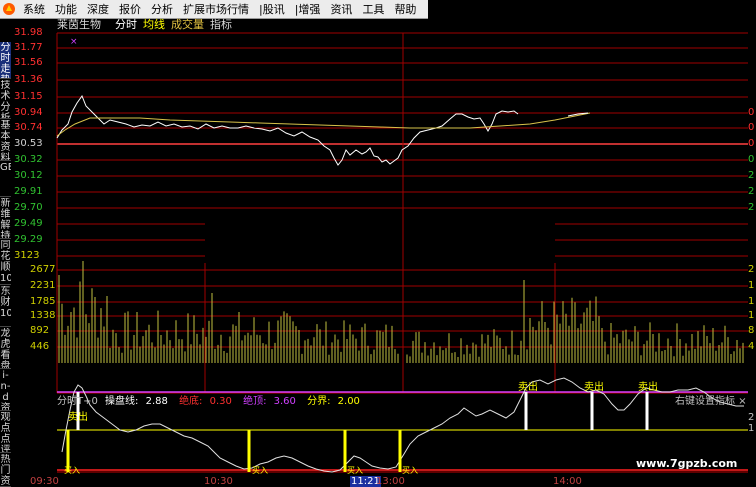  Describe the element at coordinates (40, 330) in the screenshot. I see `volume-axis-label: 892` at that location.